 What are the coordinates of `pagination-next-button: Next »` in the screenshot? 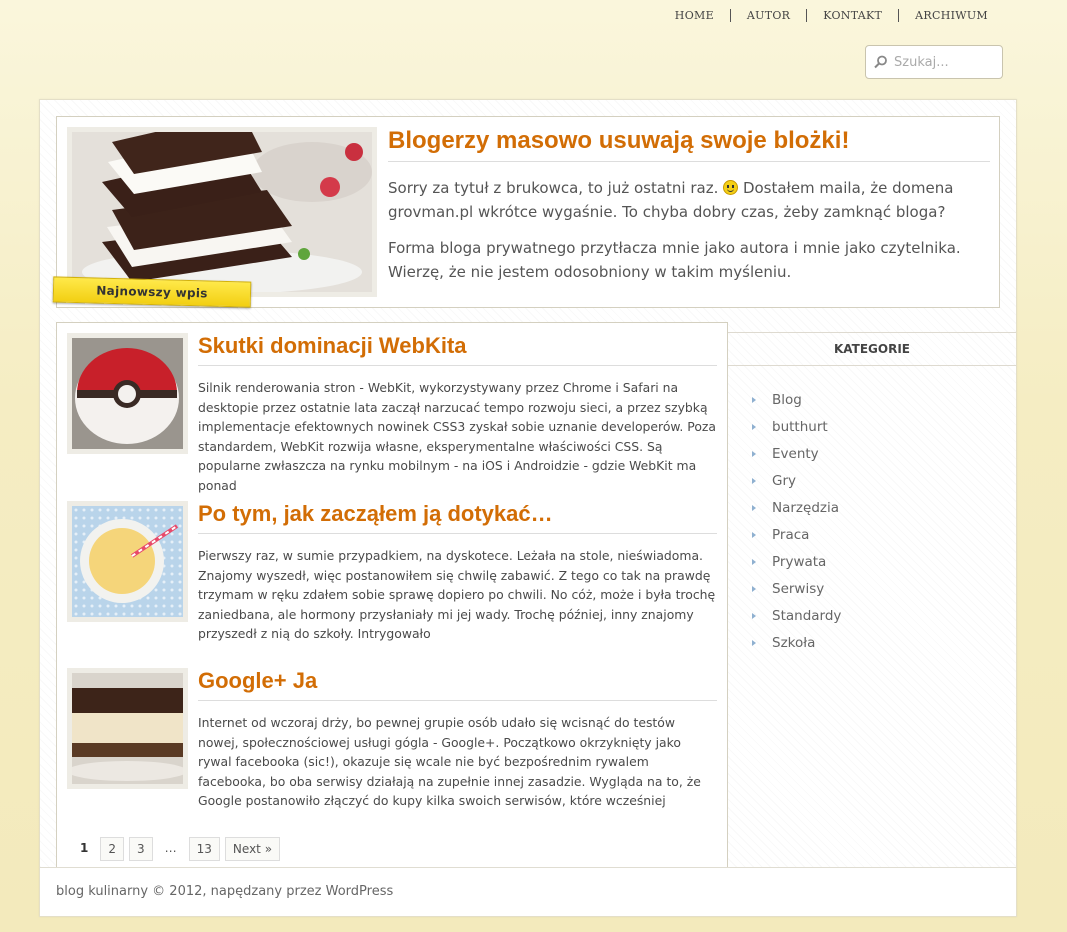 It's located at (252, 849).